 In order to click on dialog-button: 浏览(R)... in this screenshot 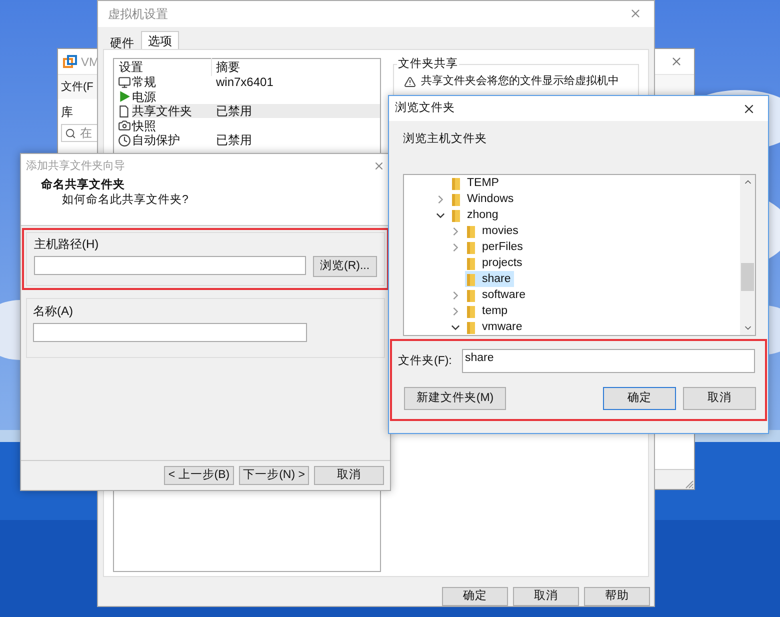, I will do `click(344, 266)`.